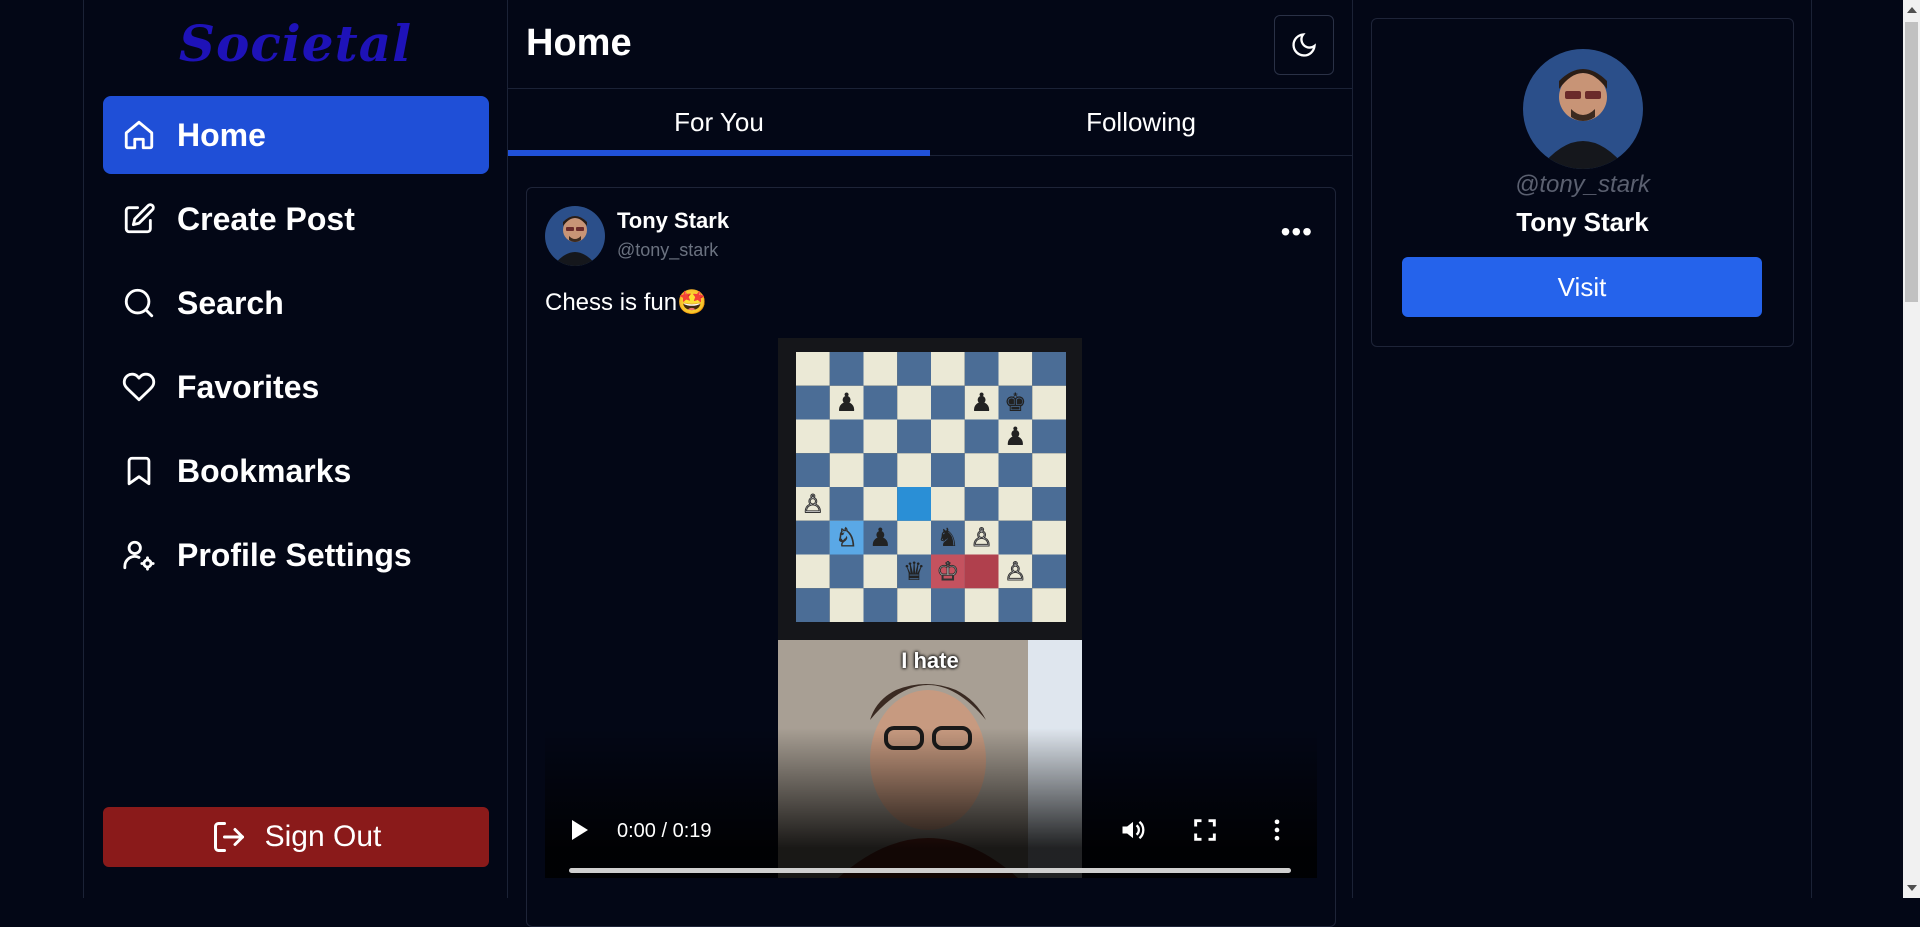  I want to click on tab-following: Following, so click(1141, 122).